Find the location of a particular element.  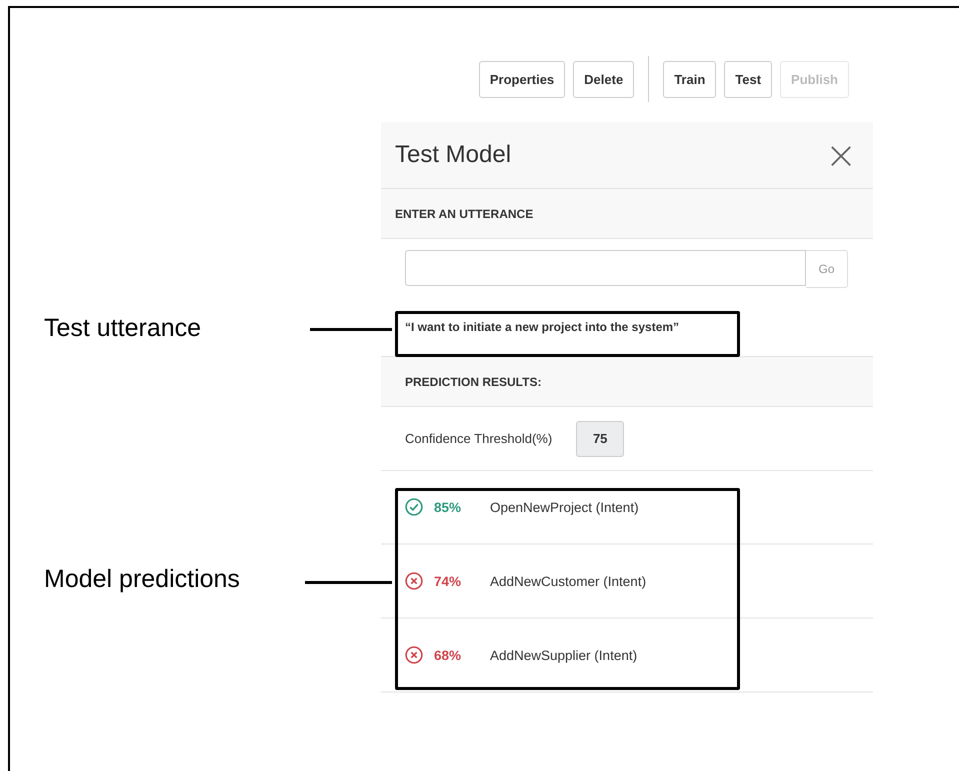

toolbar-button: Test is located at coordinates (748, 79).